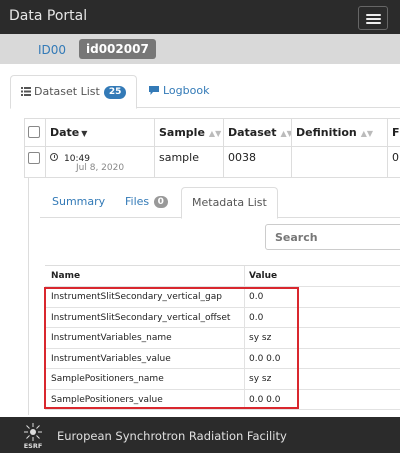 This screenshot has width=400, height=453. Describe the element at coordinates (373, 18) in the screenshot. I see `menu-toggle-button` at that location.